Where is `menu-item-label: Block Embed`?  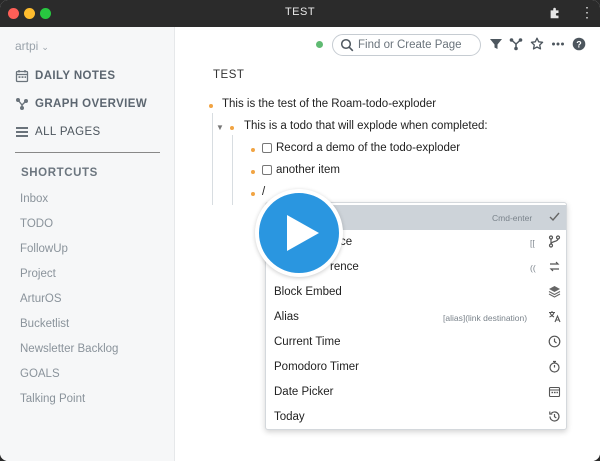
menu-item-label: Block Embed is located at coordinates (308, 292).